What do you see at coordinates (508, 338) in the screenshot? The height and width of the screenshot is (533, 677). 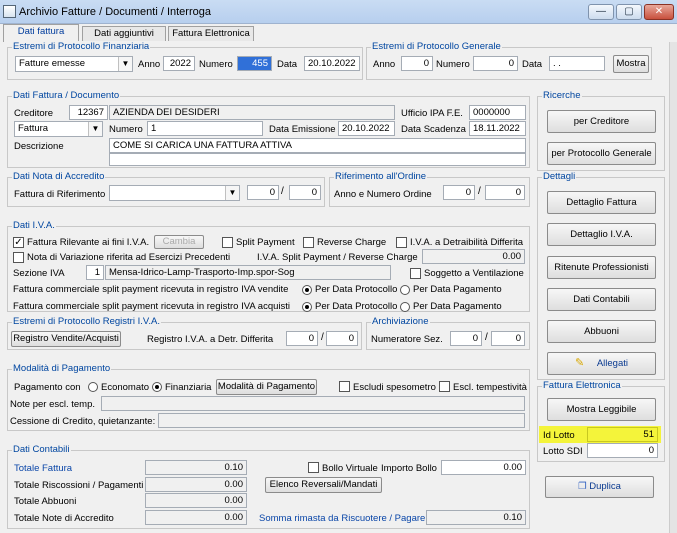 I see `numeratore-val2-field: 0` at bounding box center [508, 338].